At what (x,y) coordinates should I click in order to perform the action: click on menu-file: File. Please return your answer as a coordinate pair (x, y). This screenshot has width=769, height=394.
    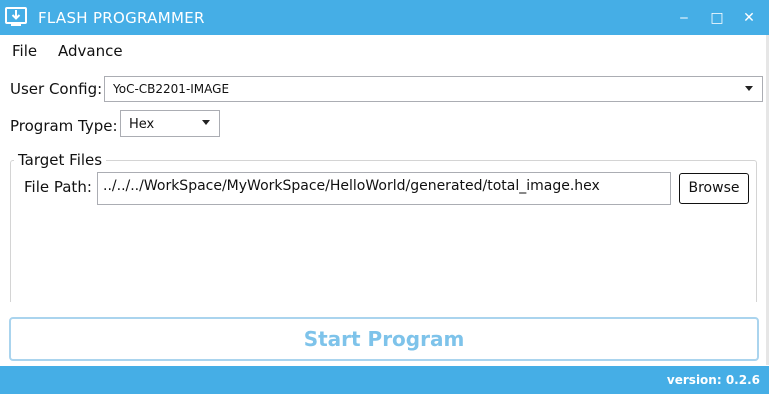
    Looking at the image, I should click on (24, 51).